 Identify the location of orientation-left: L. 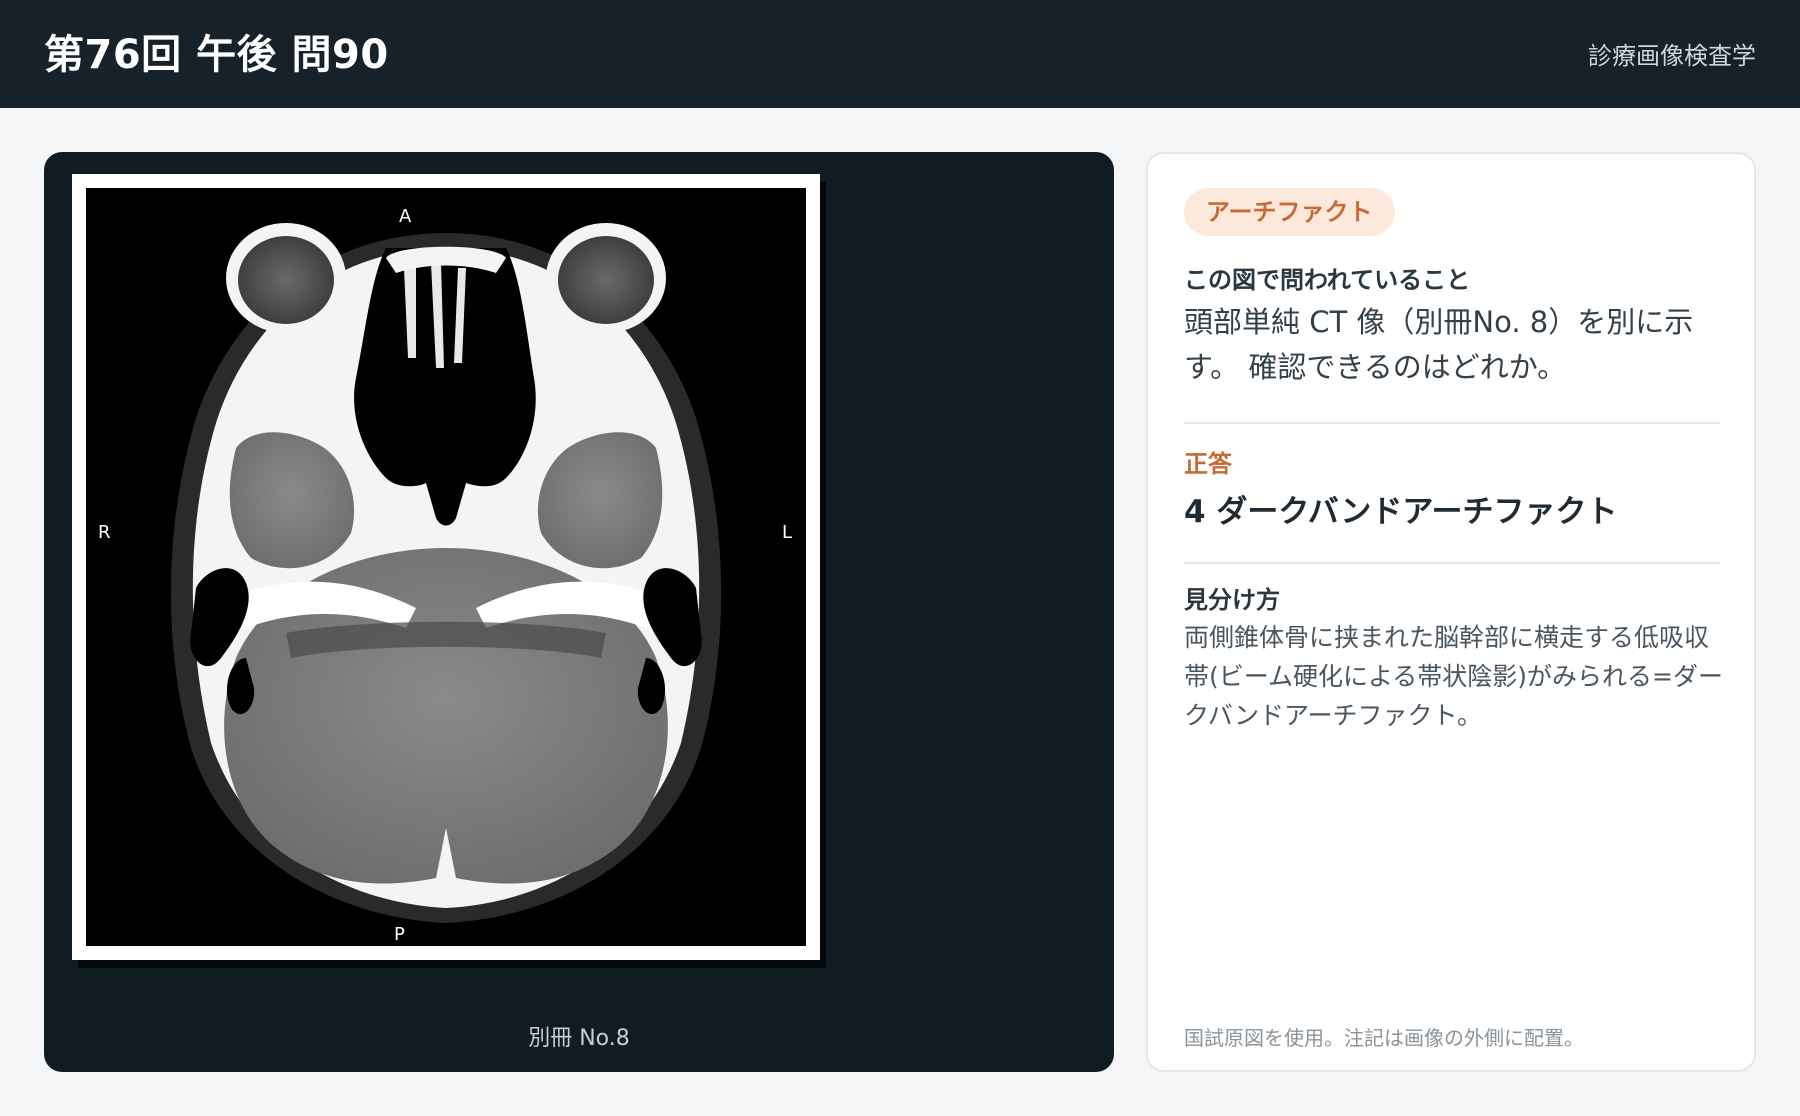
(787, 532).